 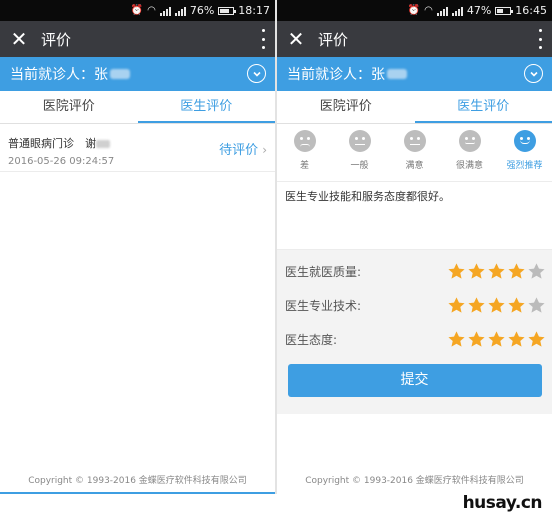 I want to click on face-option: 强烈推荐, so click(x=525, y=150).